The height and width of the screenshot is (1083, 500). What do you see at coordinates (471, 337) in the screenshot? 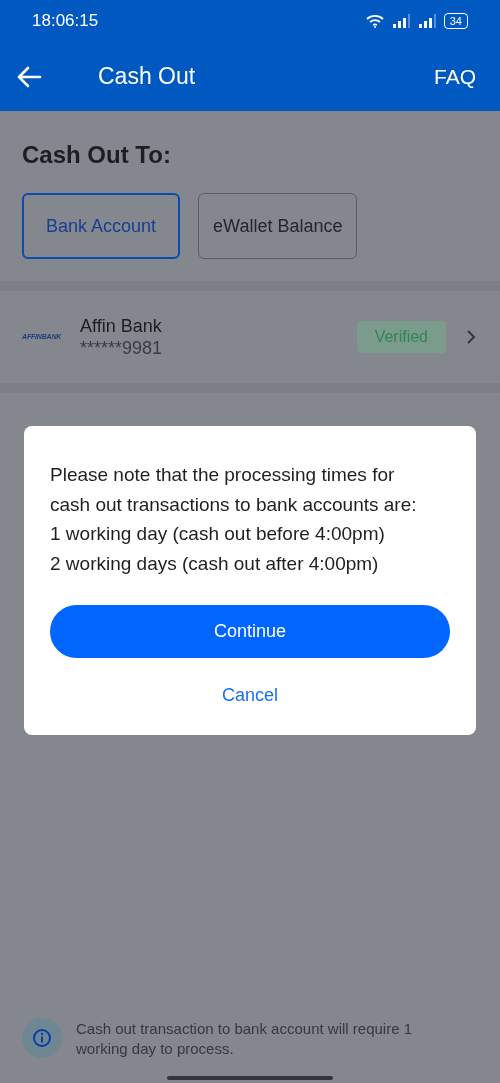
I see `chevron-right-icon` at bounding box center [471, 337].